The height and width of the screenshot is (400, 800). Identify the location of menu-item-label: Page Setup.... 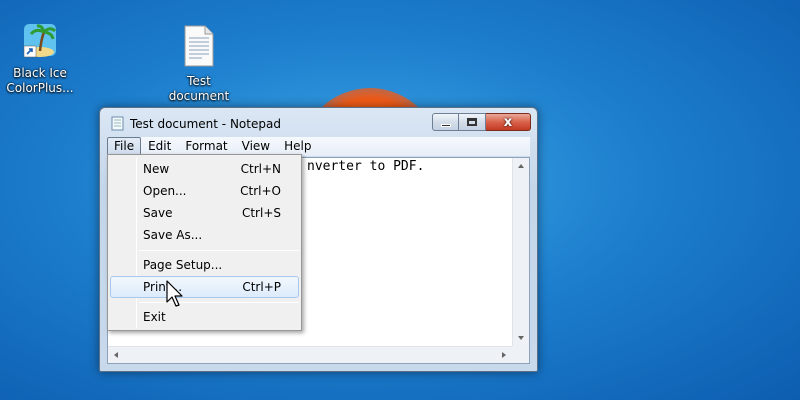
(183, 265).